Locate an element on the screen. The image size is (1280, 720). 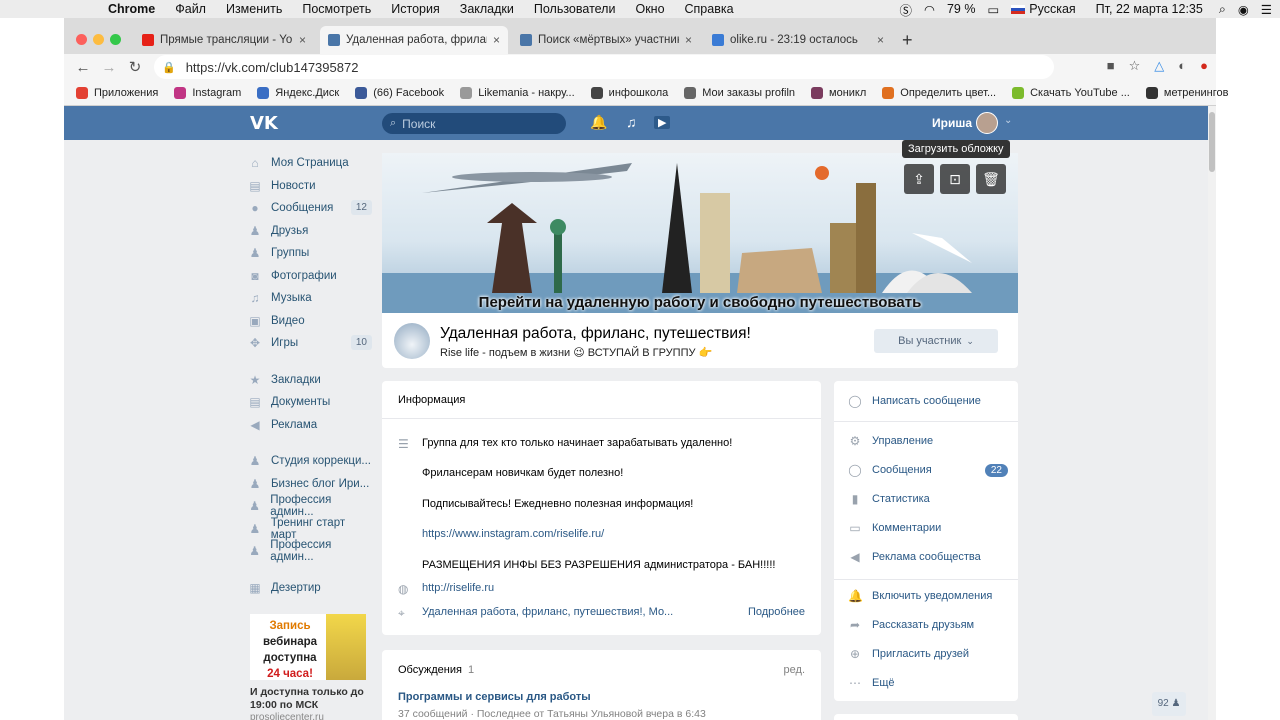
left-menu-item: ● Сообщения 12 is located at coordinates (310, 208).